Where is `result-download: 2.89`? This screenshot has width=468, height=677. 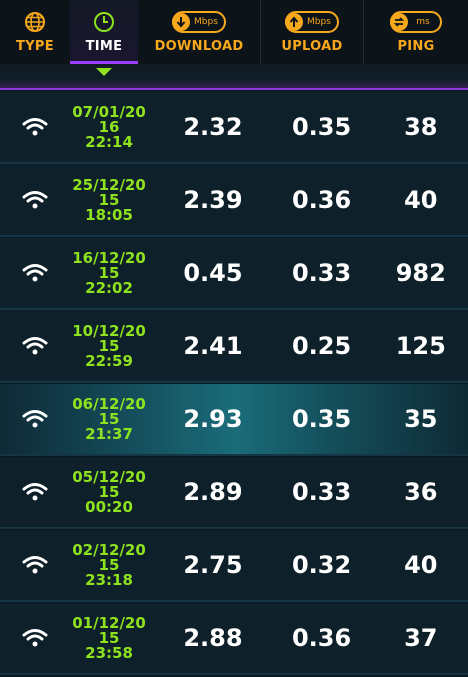
result-download: 2.89 is located at coordinates (213, 492).